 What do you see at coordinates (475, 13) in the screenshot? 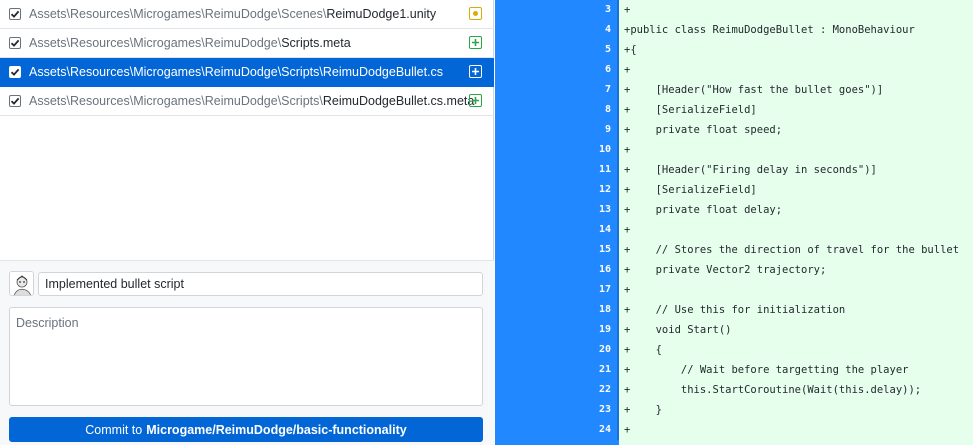
I see `modified-status-icon` at bounding box center [475, 13].